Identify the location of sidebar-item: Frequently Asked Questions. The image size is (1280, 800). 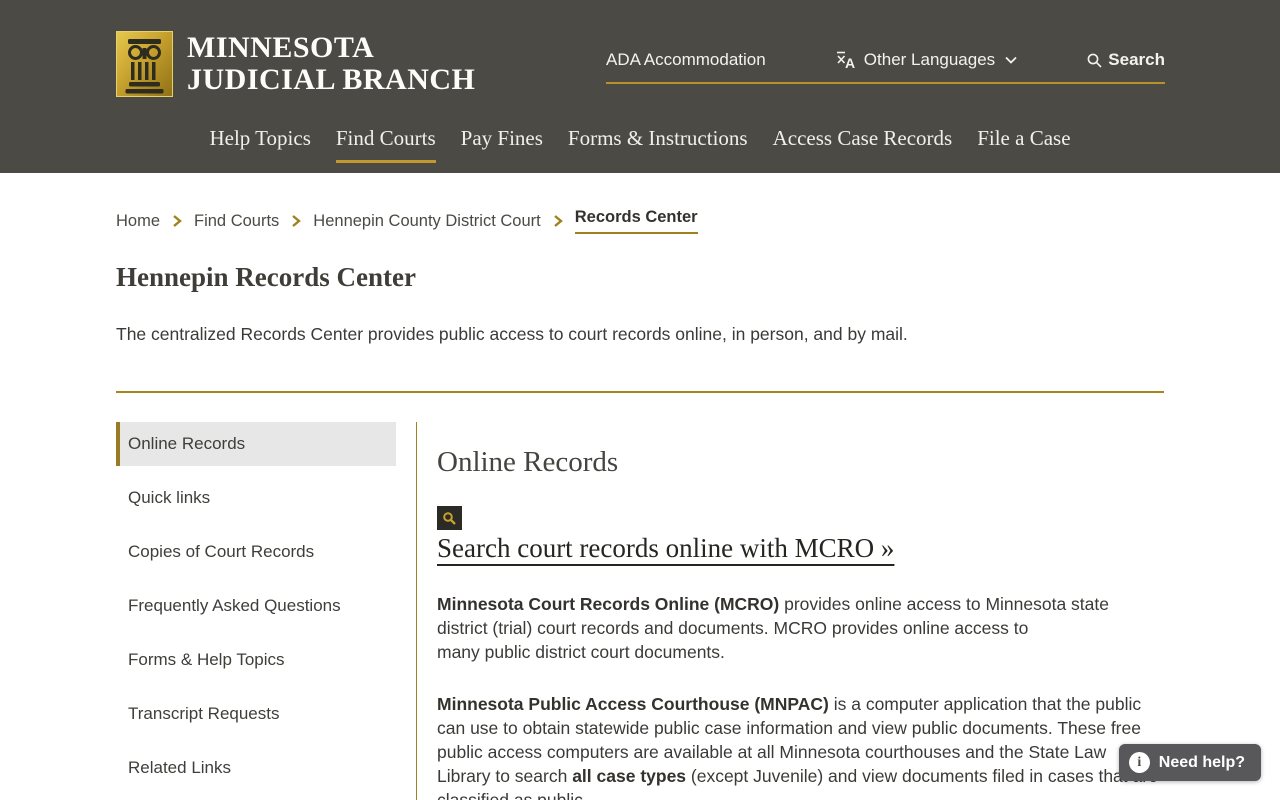
(256, 606).